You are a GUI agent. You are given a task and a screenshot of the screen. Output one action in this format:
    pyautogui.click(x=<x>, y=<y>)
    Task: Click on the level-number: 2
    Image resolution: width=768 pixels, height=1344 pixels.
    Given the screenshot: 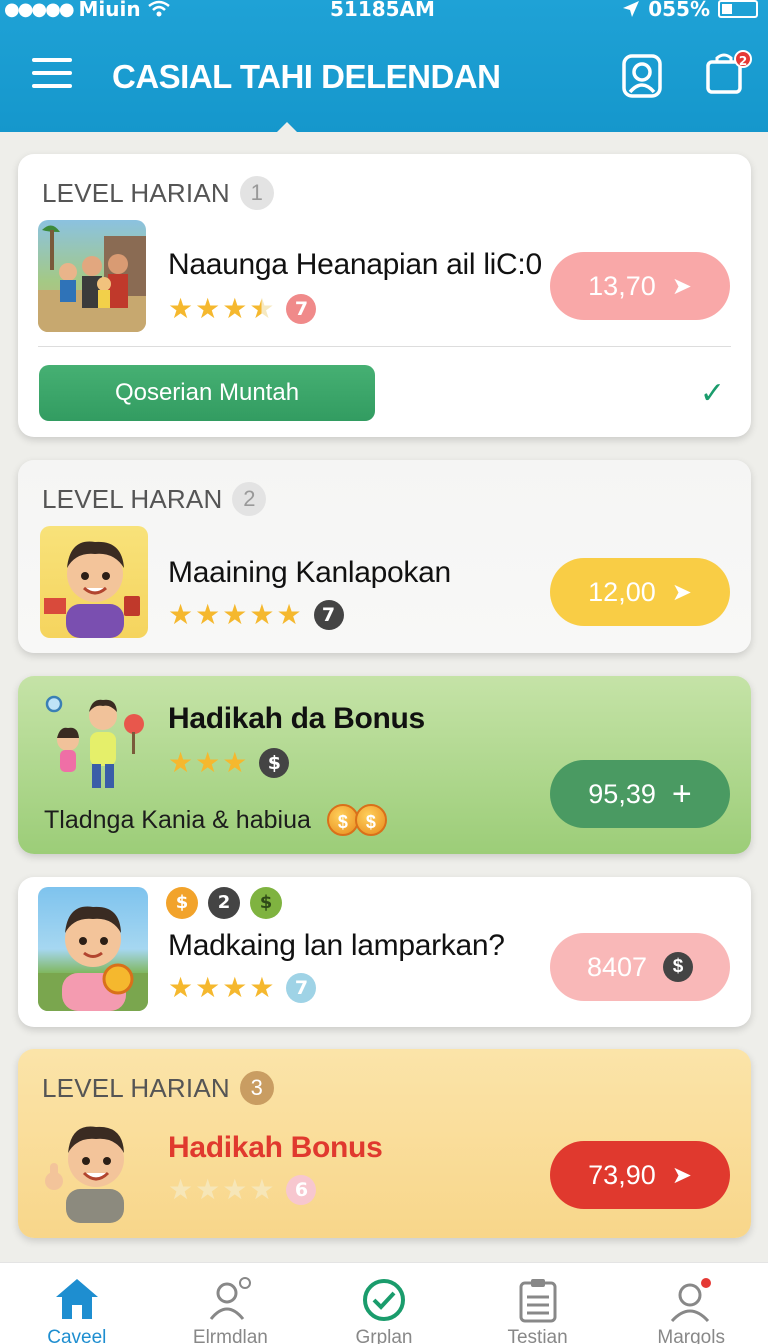 What is the action you would take?
    pyautogui.click(x=249, y=499)
    